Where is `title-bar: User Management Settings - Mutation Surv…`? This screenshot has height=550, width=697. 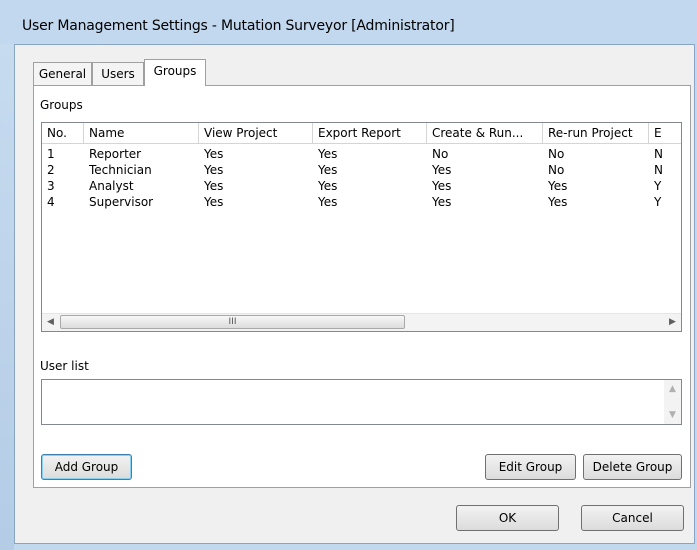
title-bar: User Management Settings - Mutation Surv… is located at coordinates (348, 22).